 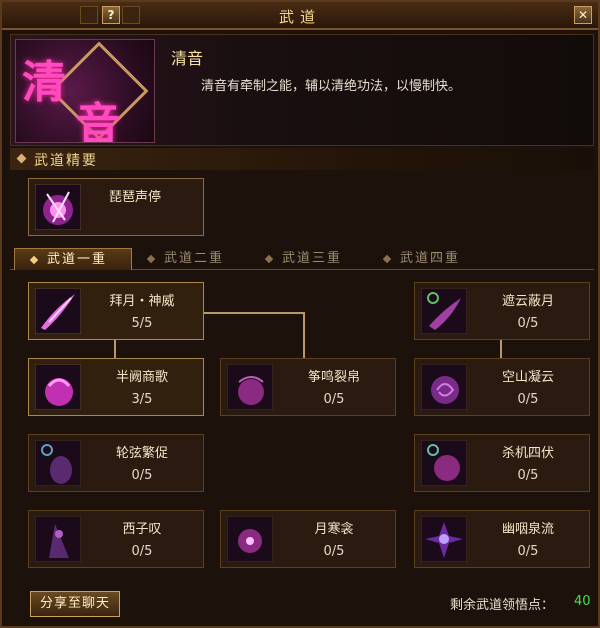 I want to click on share-to-chat-button: 分享至聊天, so click(x=75, y=604).